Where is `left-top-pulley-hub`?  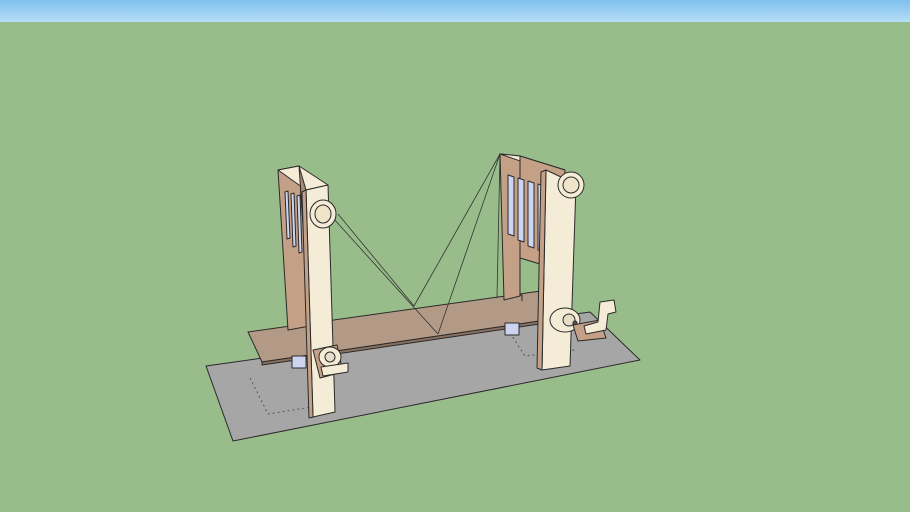 left-top-pulley-hub is located at coordinates (323, 214).